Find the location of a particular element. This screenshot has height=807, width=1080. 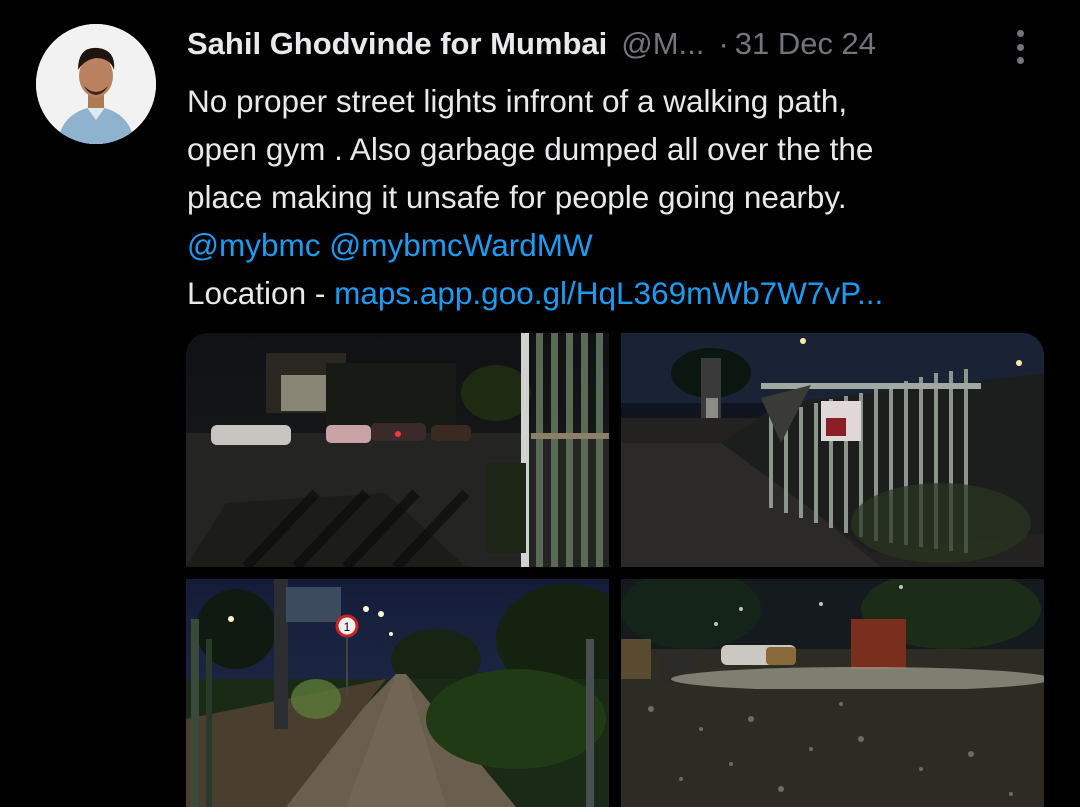

tweet-date: 31 Dec 24 is located at coordinates (805, 44).